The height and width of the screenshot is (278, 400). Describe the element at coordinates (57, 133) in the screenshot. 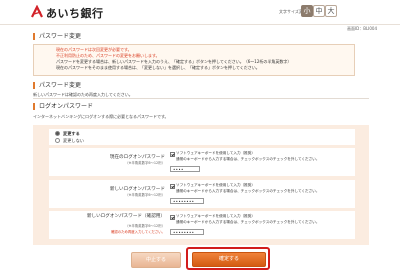

I see `radio-button-selected-icon` at that location.